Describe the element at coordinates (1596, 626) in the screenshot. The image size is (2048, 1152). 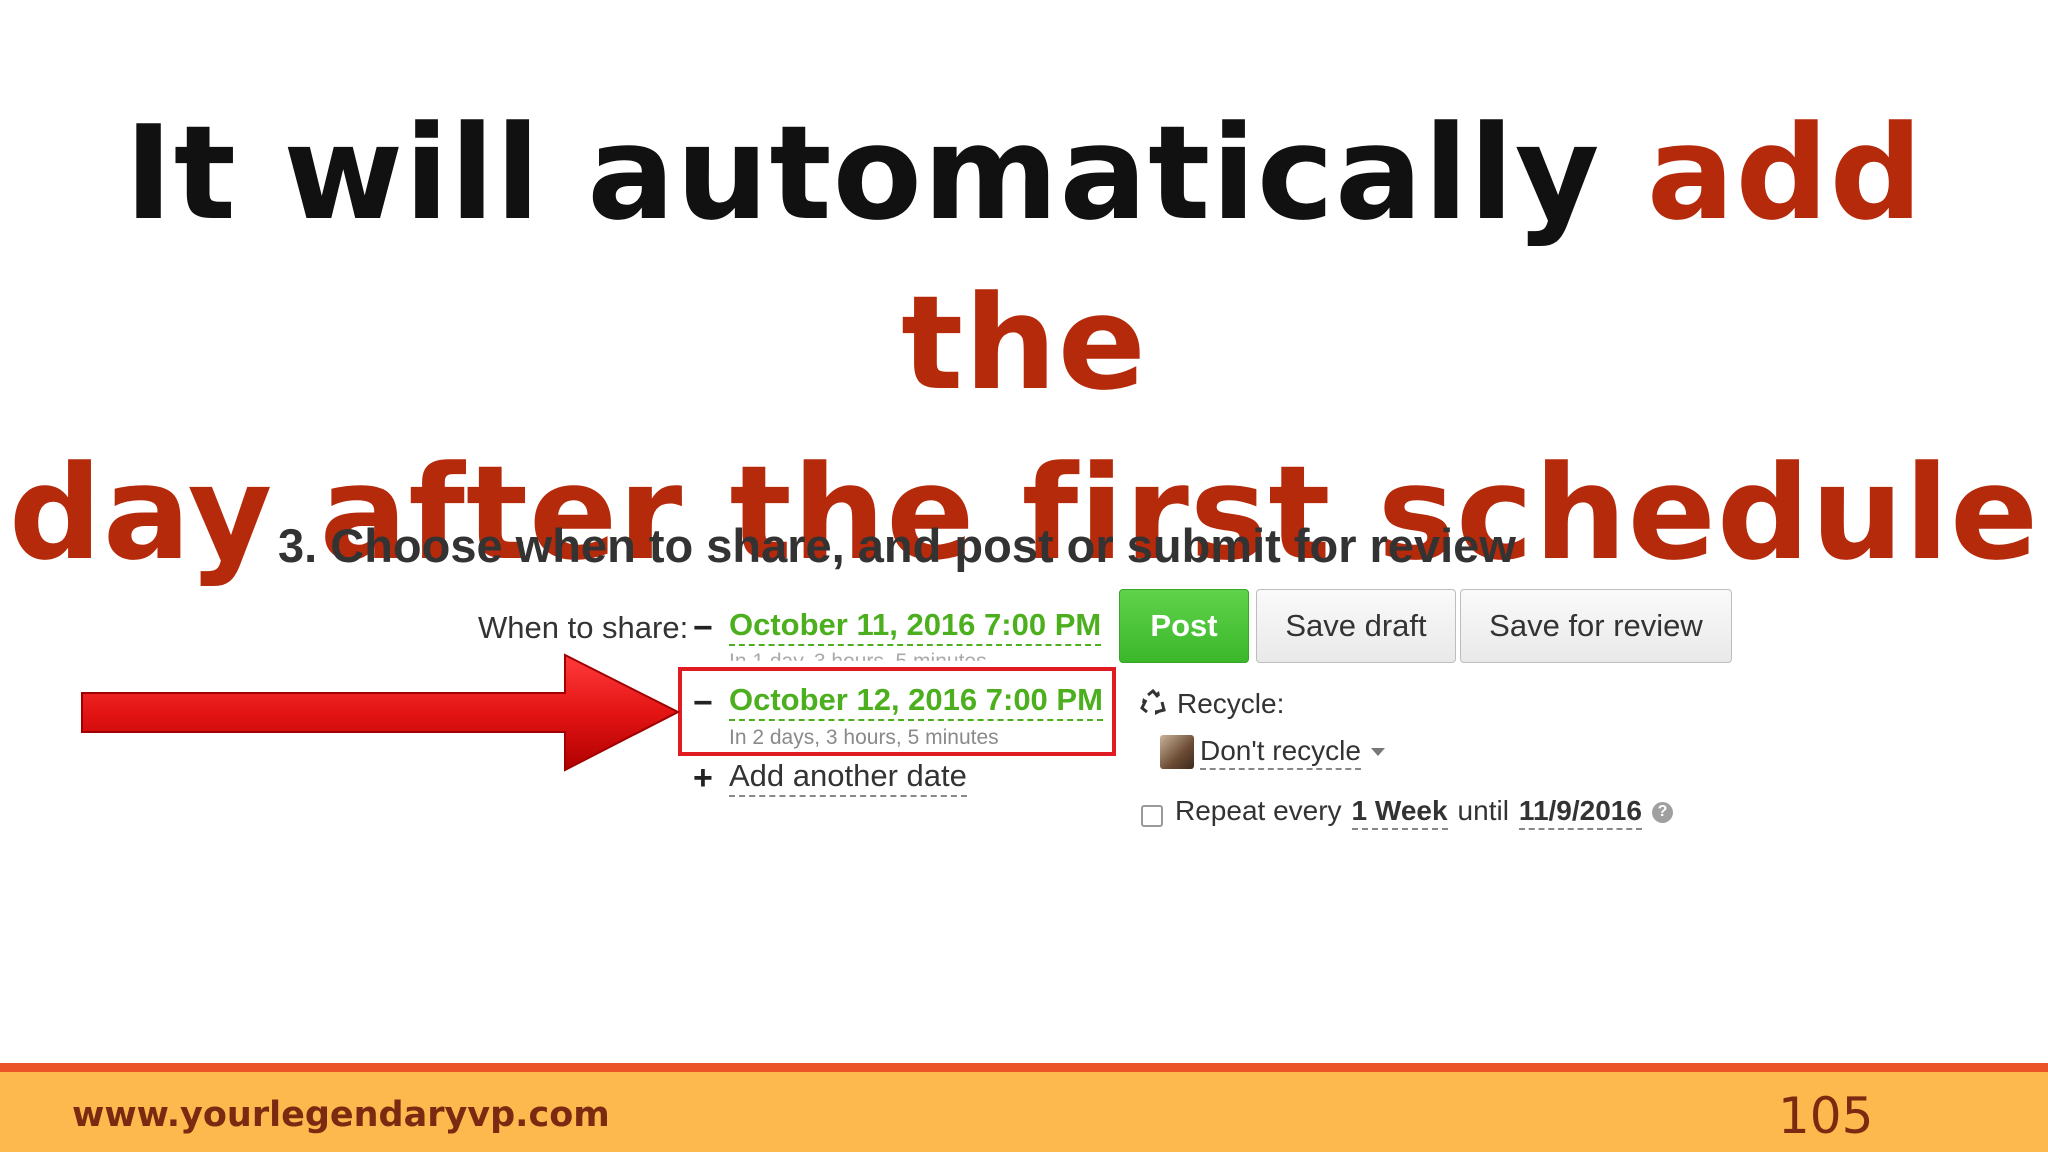
I see `save-for-review-button: Save for review` at that location.